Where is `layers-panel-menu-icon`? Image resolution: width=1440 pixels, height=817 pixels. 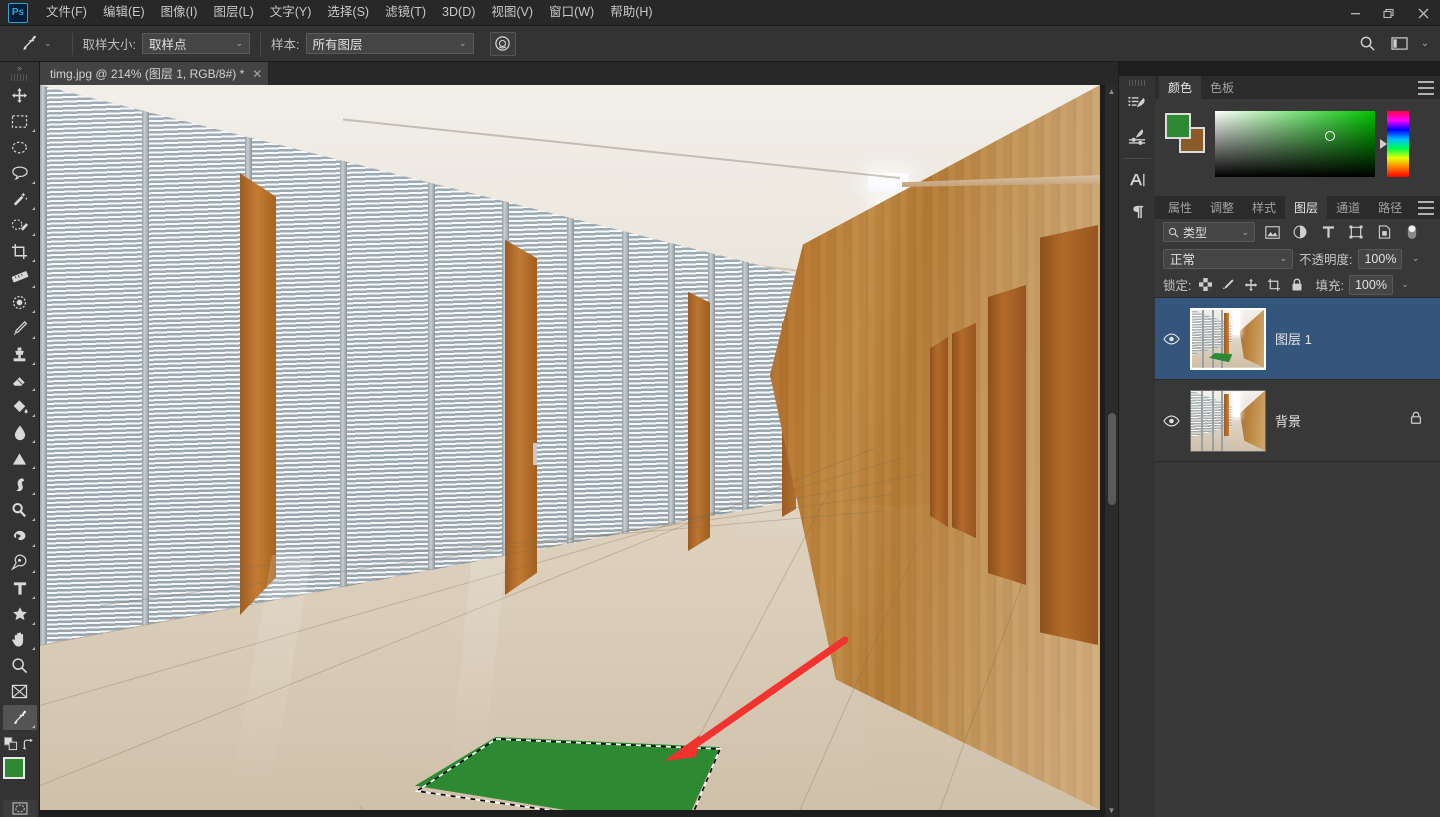 layers-panel-menu-icon is located at coordinates (1426, 207).